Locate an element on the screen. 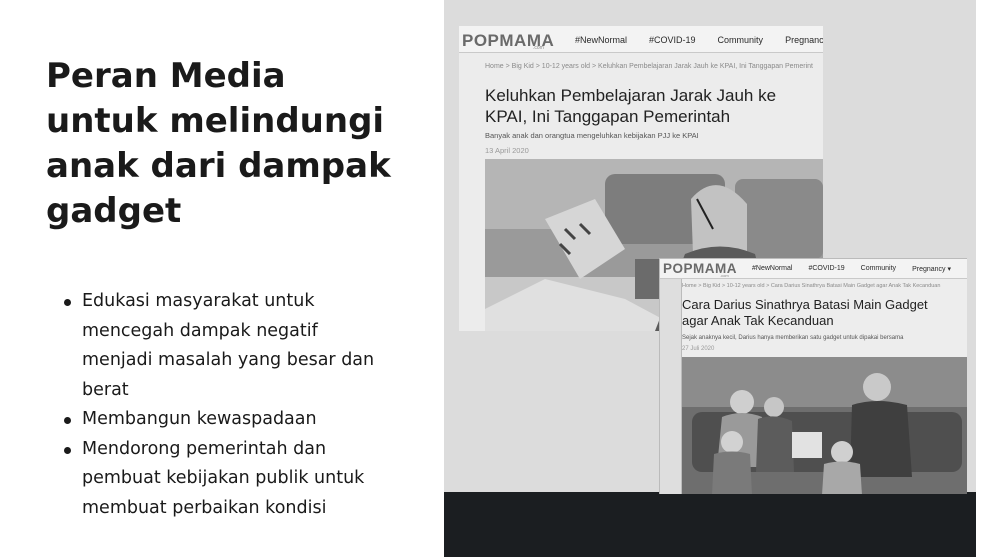 The height and width of the screenshot is (557, 1000). headline-line: KPAI, Ini Tanggapan Pemerintah is located at coordinates (608, 116).